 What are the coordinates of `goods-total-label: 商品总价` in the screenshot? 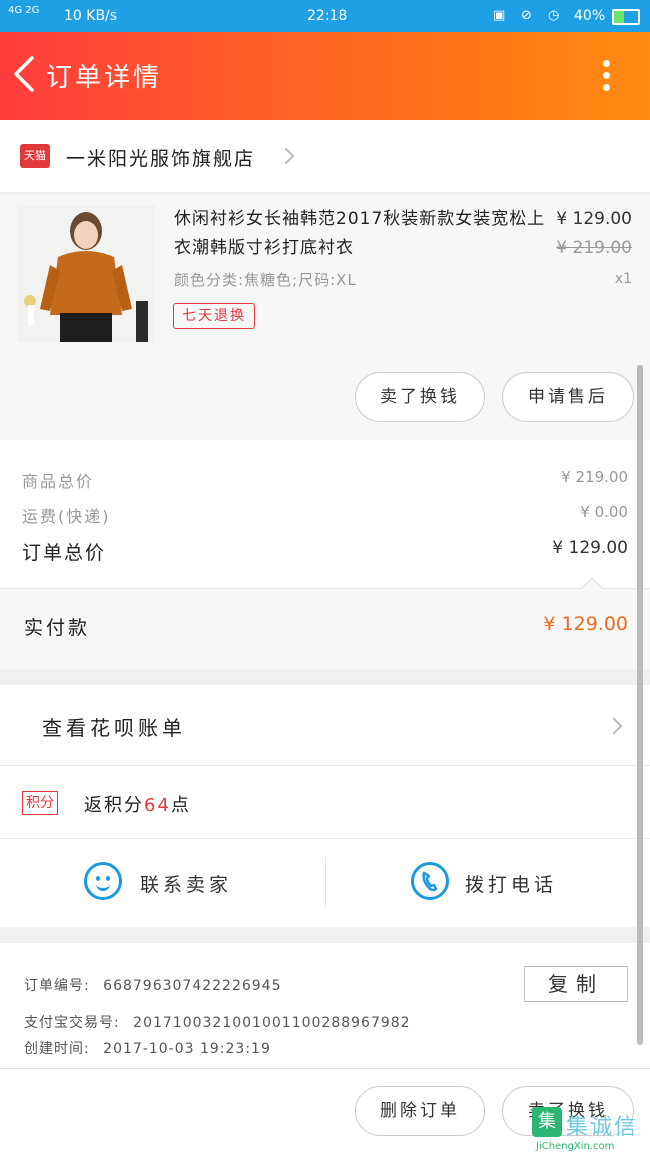 It's located at (58, 481).